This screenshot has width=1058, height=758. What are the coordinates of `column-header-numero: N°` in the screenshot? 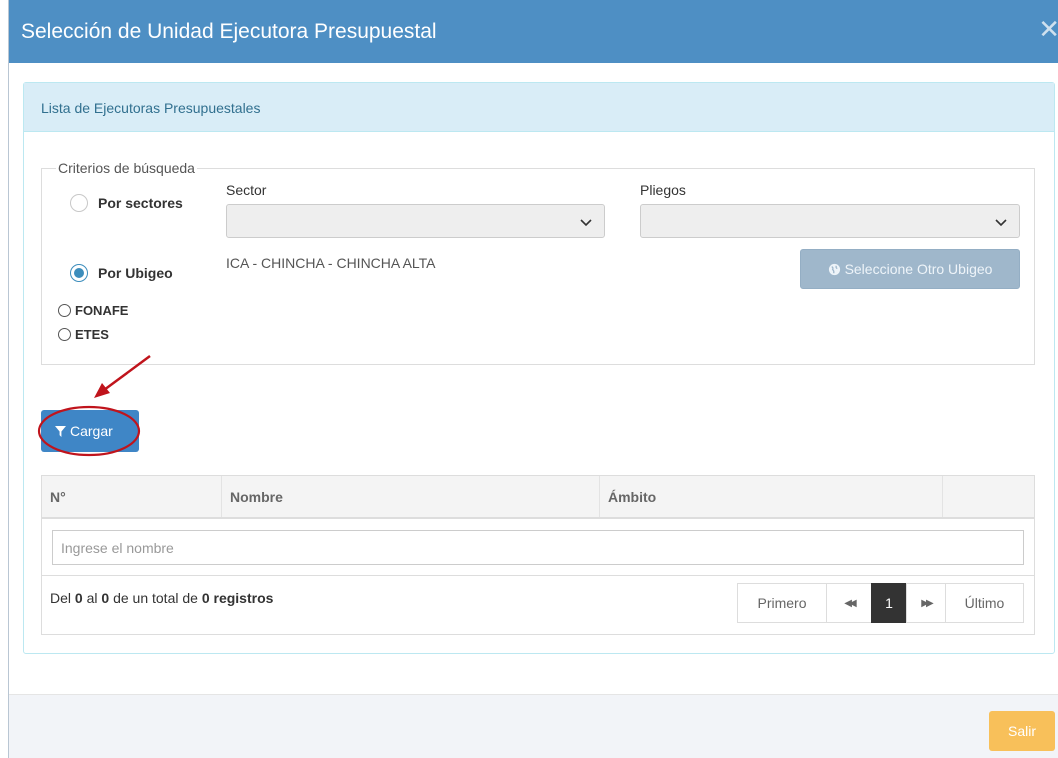 It's located at (132, 496).